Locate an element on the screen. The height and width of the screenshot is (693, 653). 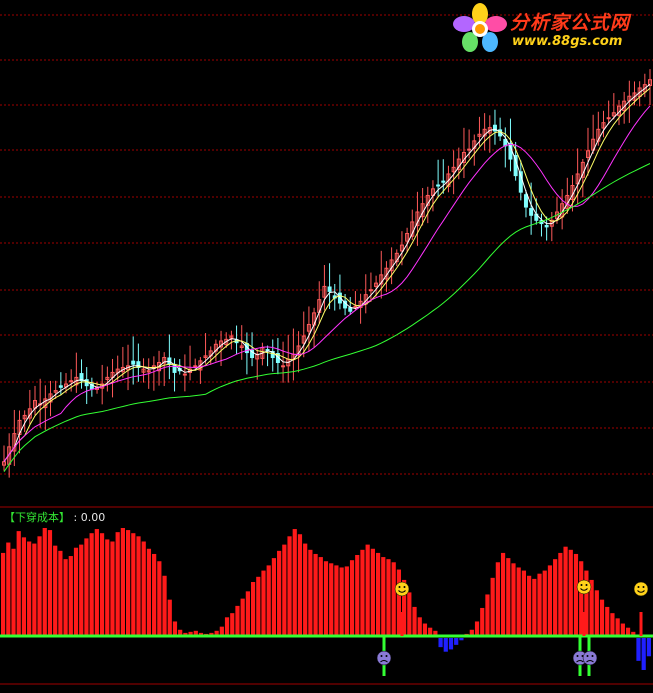
brand-logo: 分析家公式网 www.88gs.com is located at coordinates (552, 28).